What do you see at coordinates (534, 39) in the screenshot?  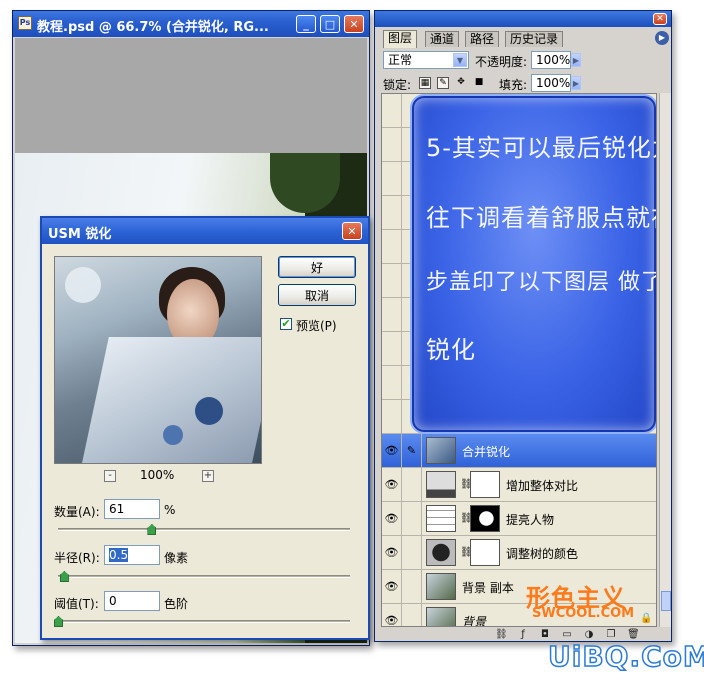 I see `tab-history: 历史记录` at bounding box center [534, 39].